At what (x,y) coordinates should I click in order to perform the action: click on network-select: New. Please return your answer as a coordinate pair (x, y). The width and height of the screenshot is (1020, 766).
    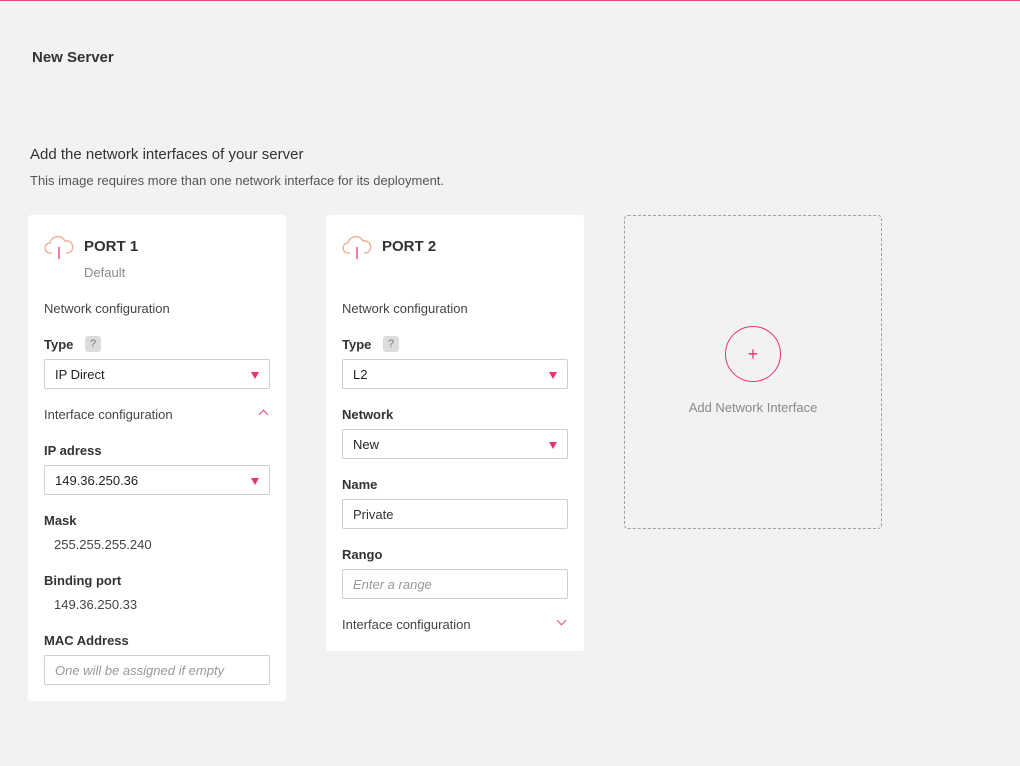
    Looking at the image, I should click on (455, 444).